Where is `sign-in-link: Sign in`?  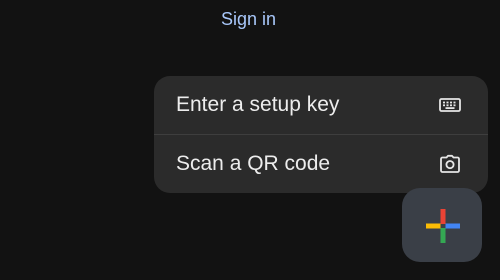 sign-in-link: Sign in is located at coordinates (248, 19).